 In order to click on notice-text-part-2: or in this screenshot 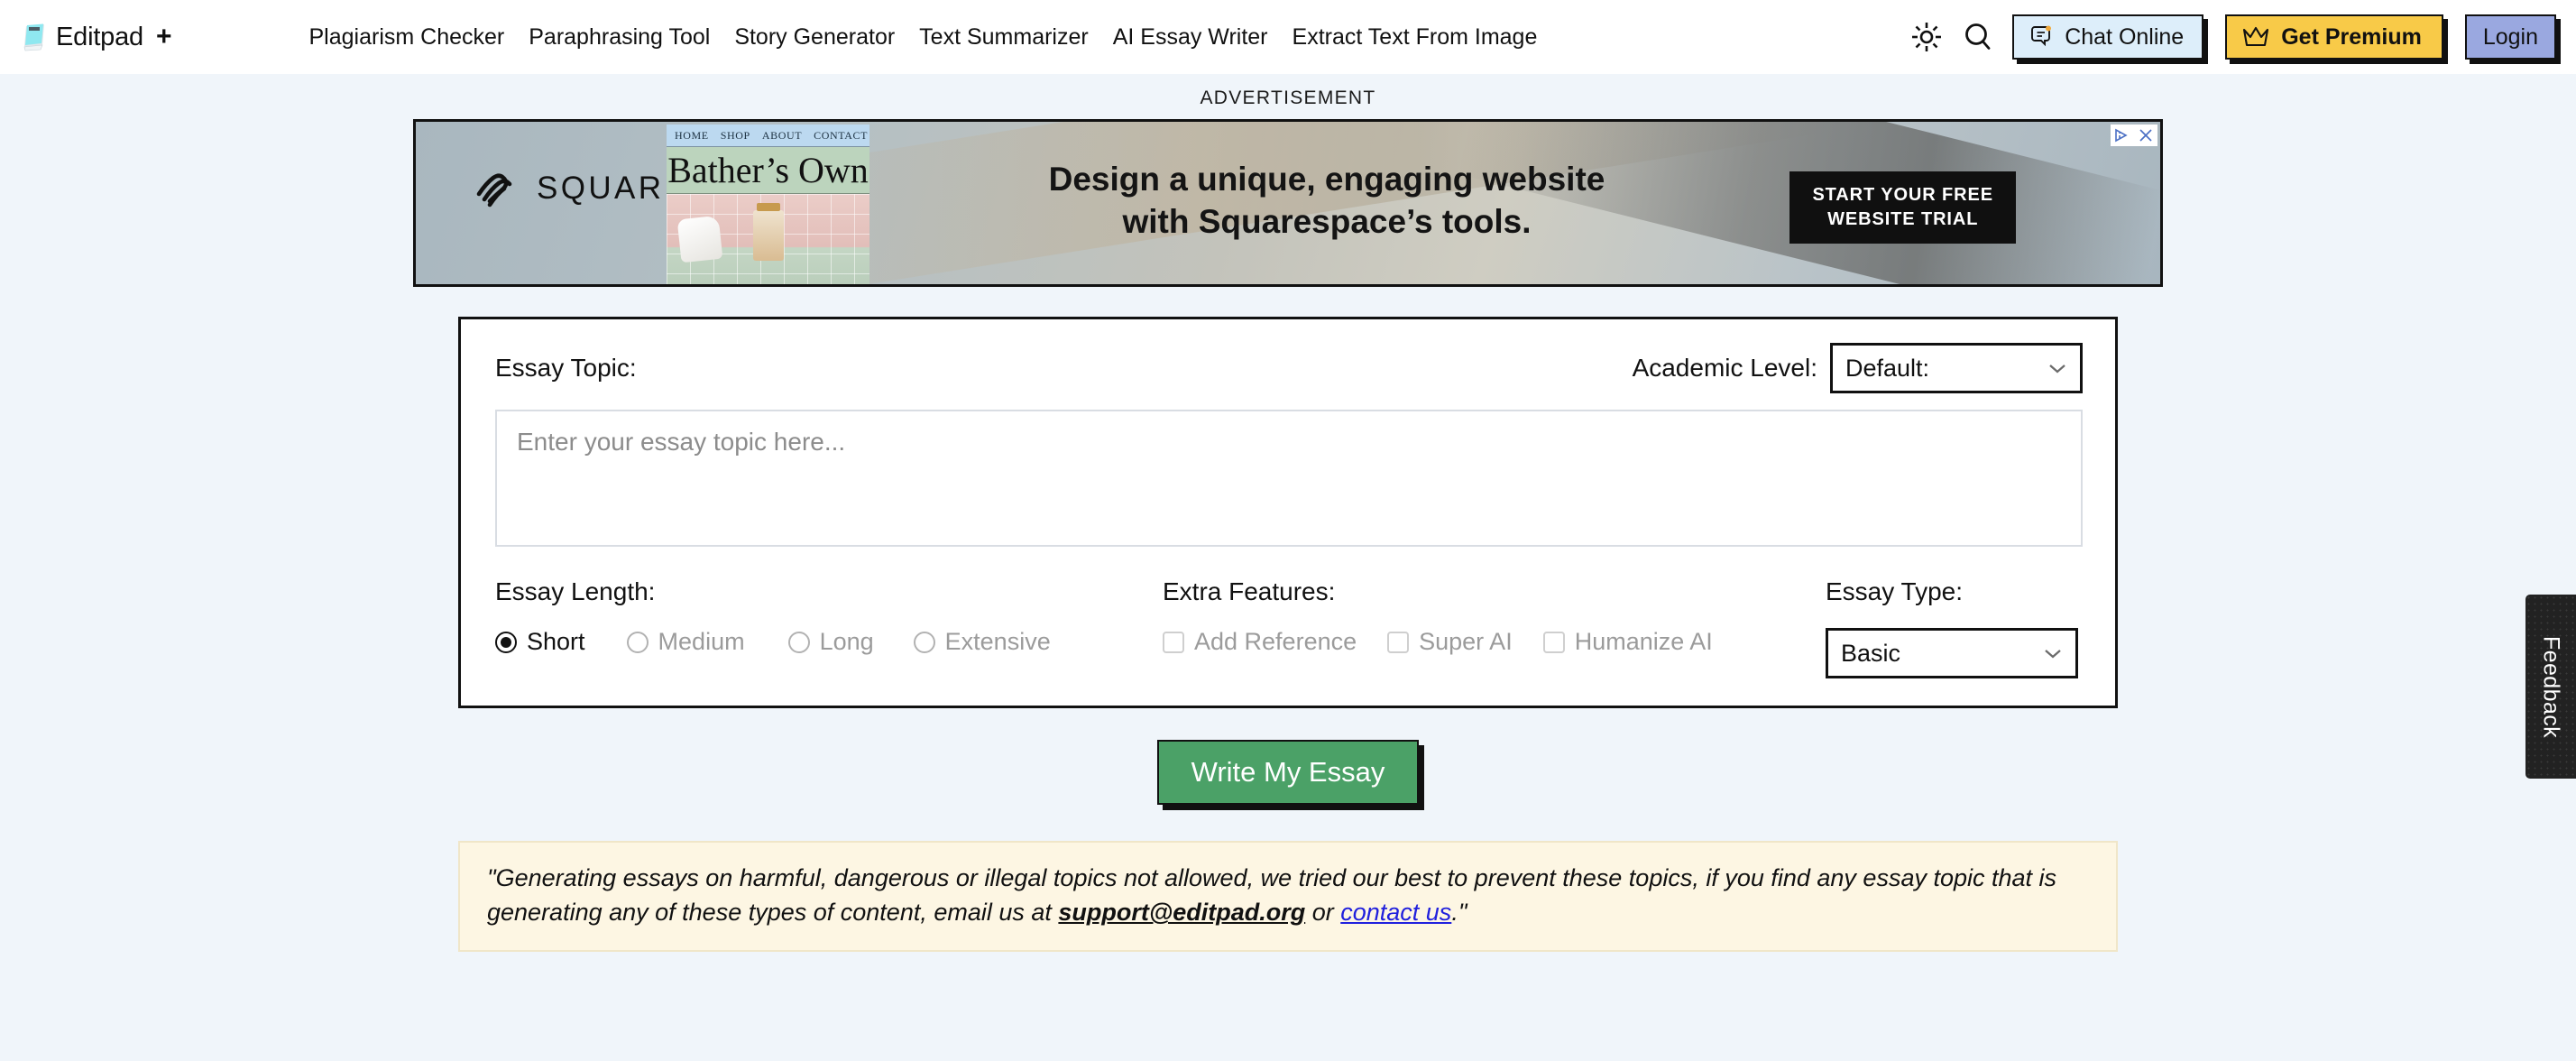, I will do `click(1323, 913)`.